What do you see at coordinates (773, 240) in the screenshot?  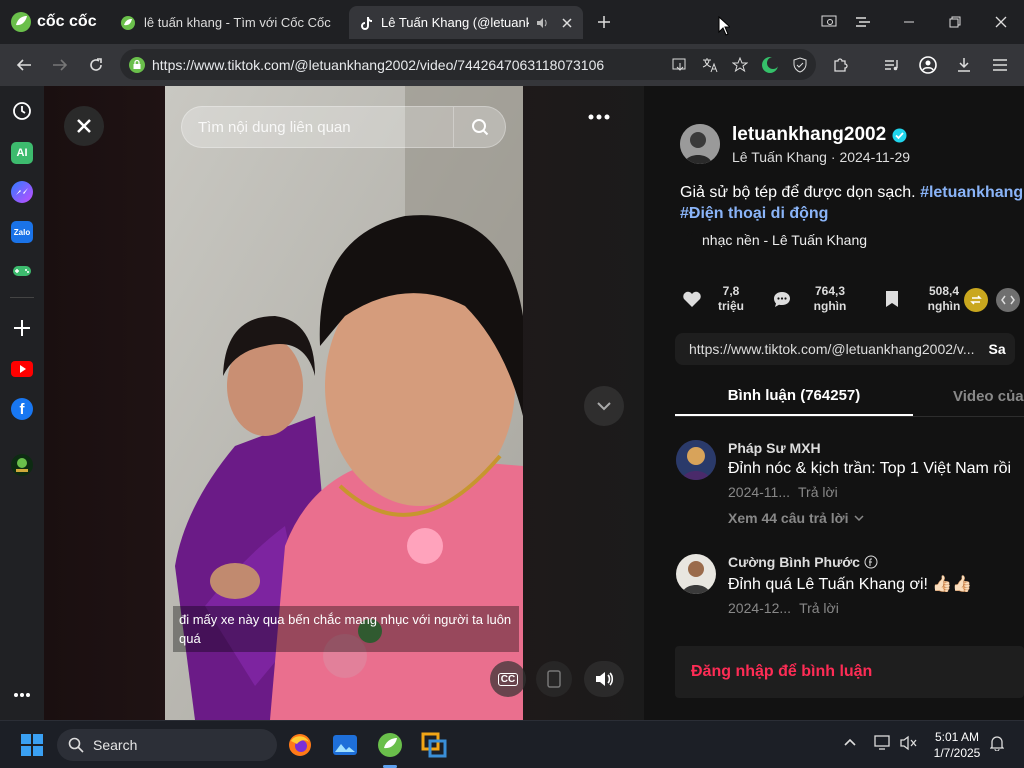 I see `music-row: nhạc nền - Lê Tuấn Khang` at bounding box center [773, 240].